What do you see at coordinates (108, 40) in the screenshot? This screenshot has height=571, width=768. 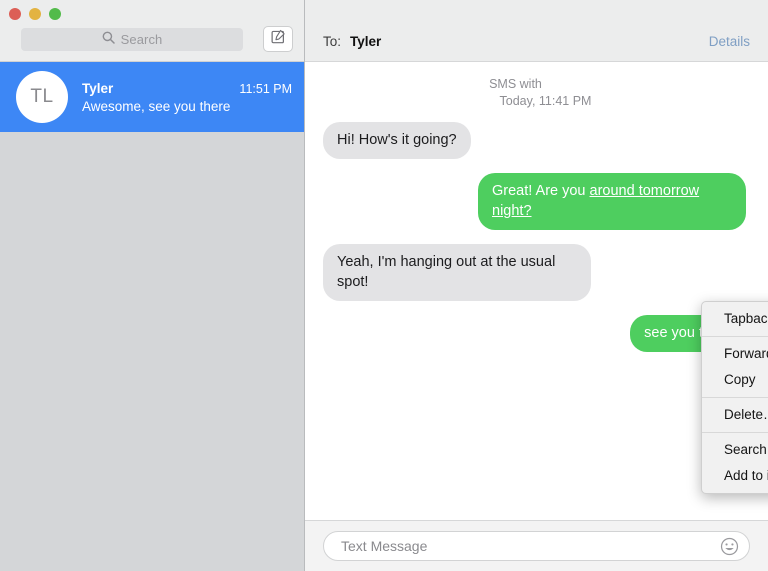 I see `search-icon` at bounding box center [108, 40].